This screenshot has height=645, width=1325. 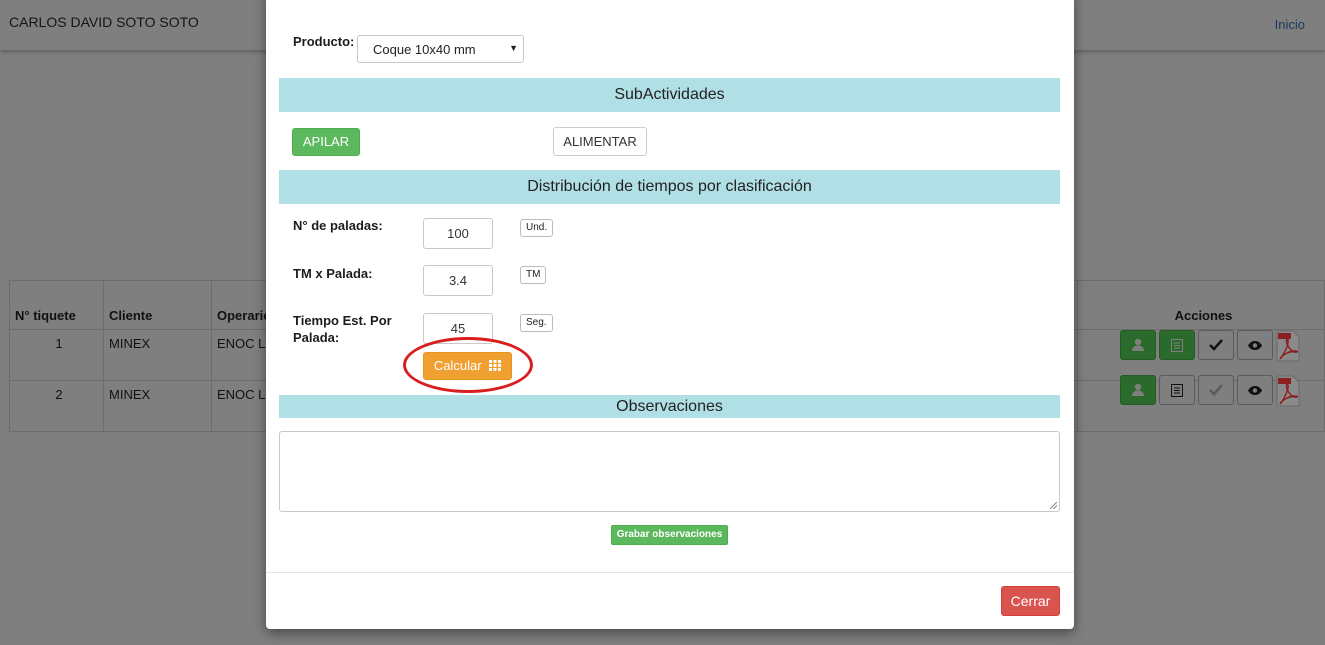 I want to click on column-header-ticket: N° tiquete, so click(x=56, y=305).